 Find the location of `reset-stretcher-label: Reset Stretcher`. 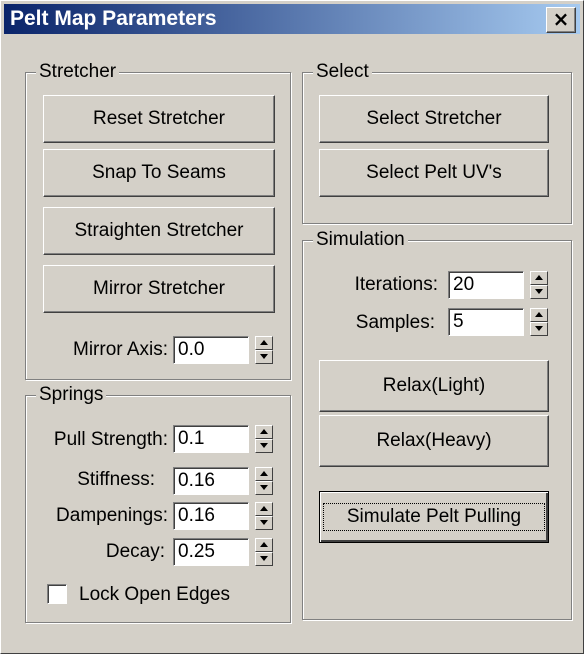

reset-stretcher-label: Reset Stretcher is located at coordinates (159, 118).